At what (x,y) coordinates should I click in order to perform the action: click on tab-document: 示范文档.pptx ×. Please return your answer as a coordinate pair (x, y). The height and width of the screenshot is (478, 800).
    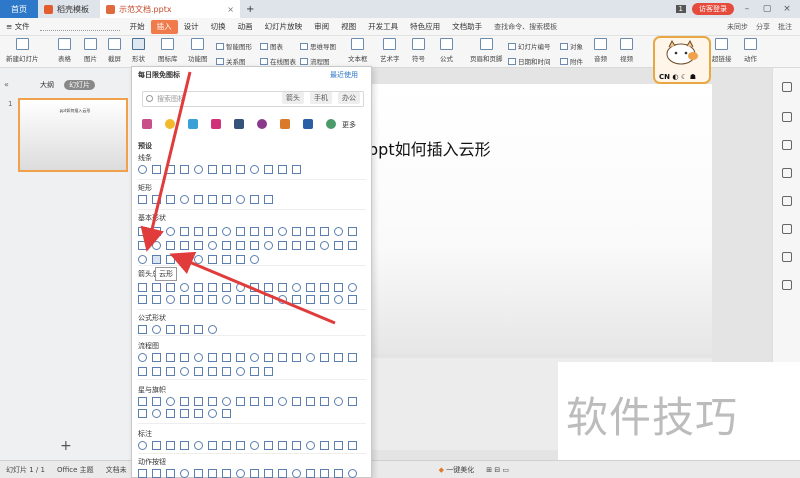
    Looking at the image, I should click on (170, 9).